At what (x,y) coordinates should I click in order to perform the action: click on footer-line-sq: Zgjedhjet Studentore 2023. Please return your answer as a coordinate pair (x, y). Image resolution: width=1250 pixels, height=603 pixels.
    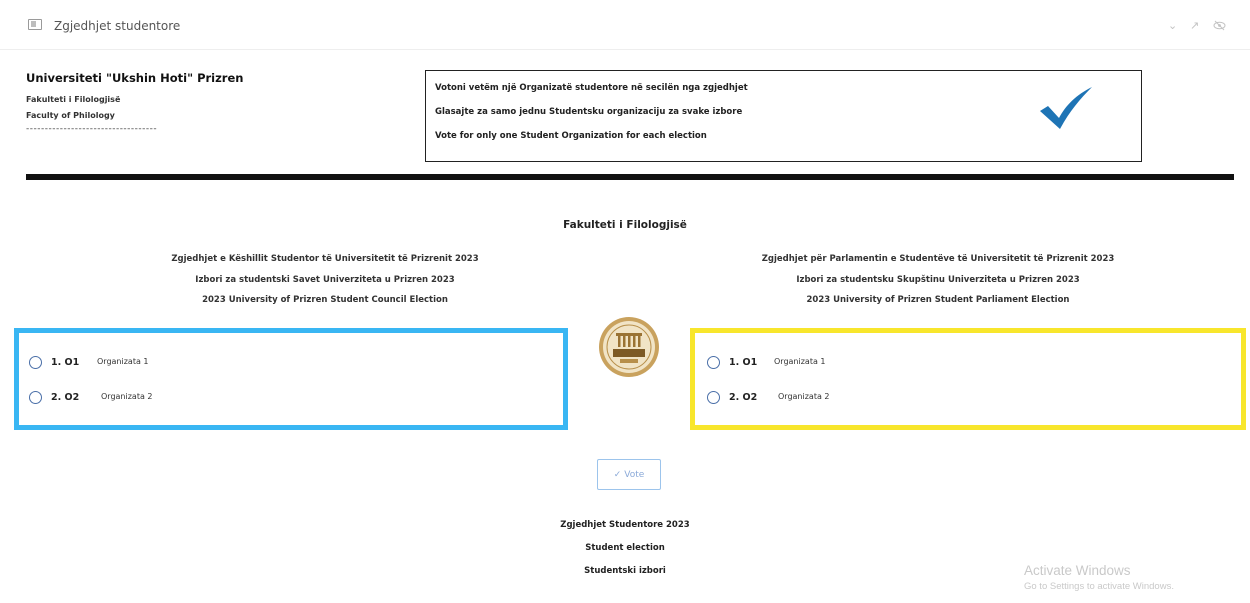
    Looking at the image, I should click on (625, 525).